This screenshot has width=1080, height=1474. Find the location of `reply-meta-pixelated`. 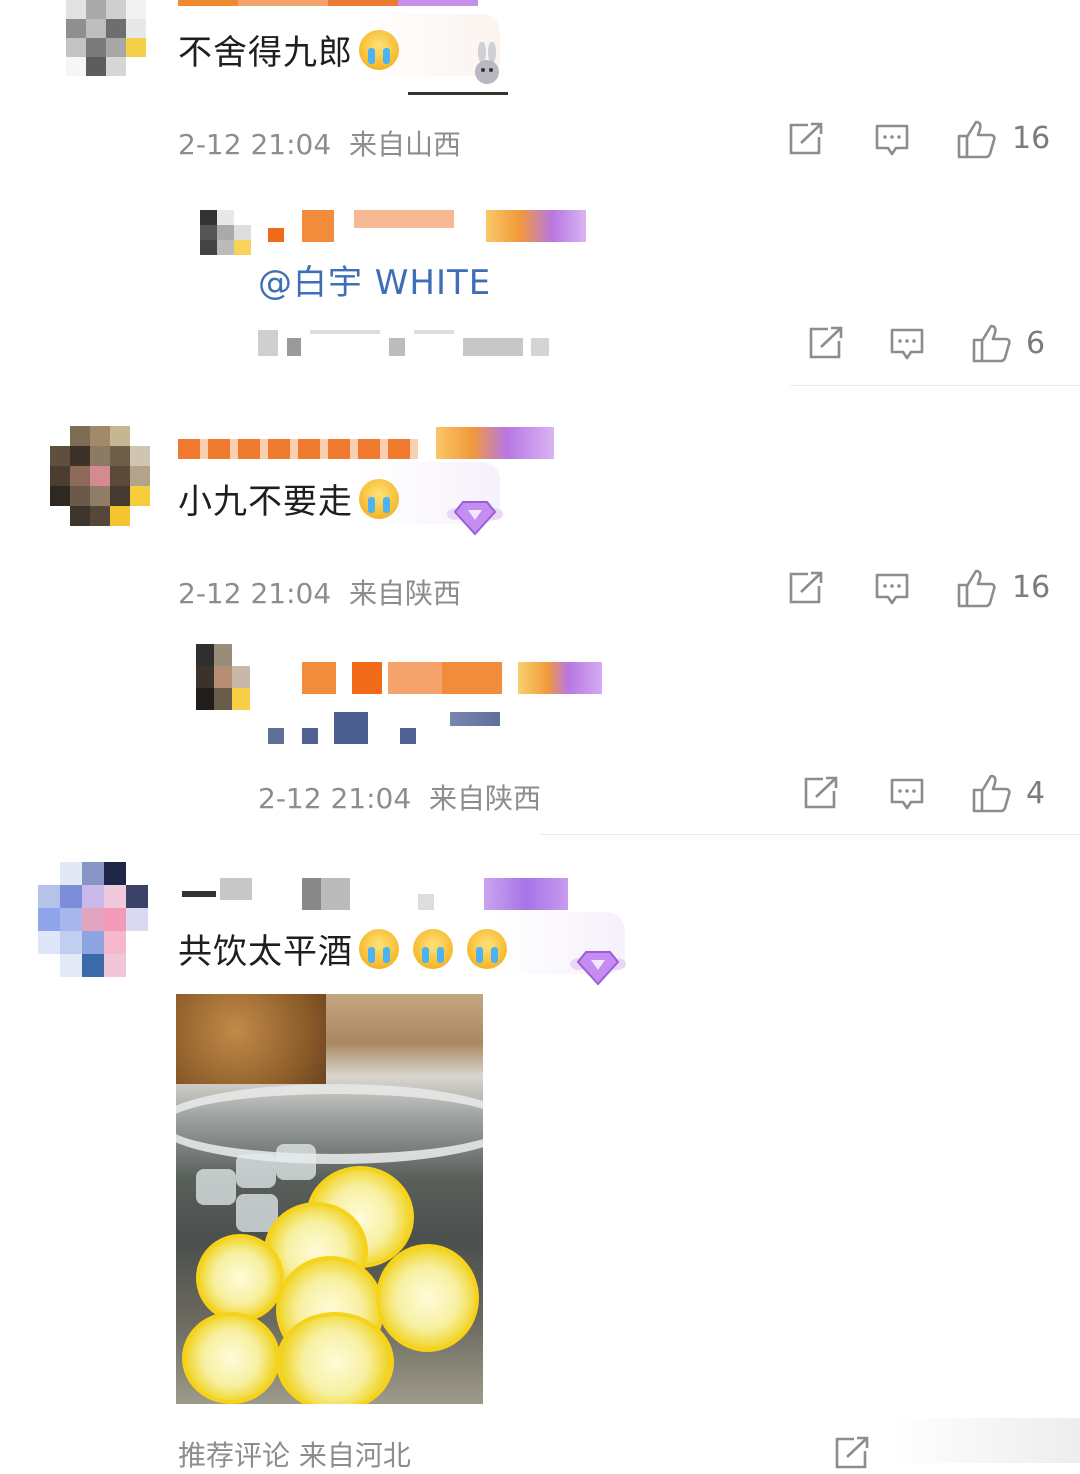

reply-meta-pixelated is located at coordinates (404, 346).